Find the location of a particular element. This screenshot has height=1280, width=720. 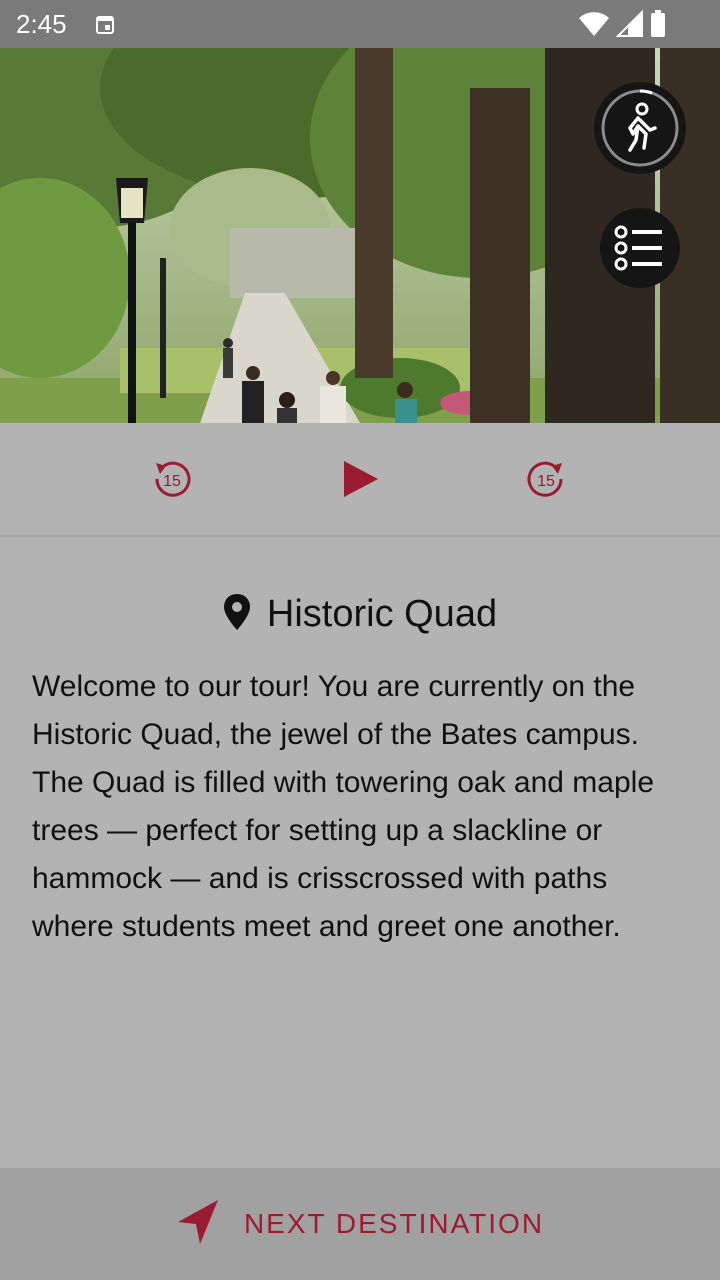

rewind-15-button: 15 is located at coordinates (172, 479).